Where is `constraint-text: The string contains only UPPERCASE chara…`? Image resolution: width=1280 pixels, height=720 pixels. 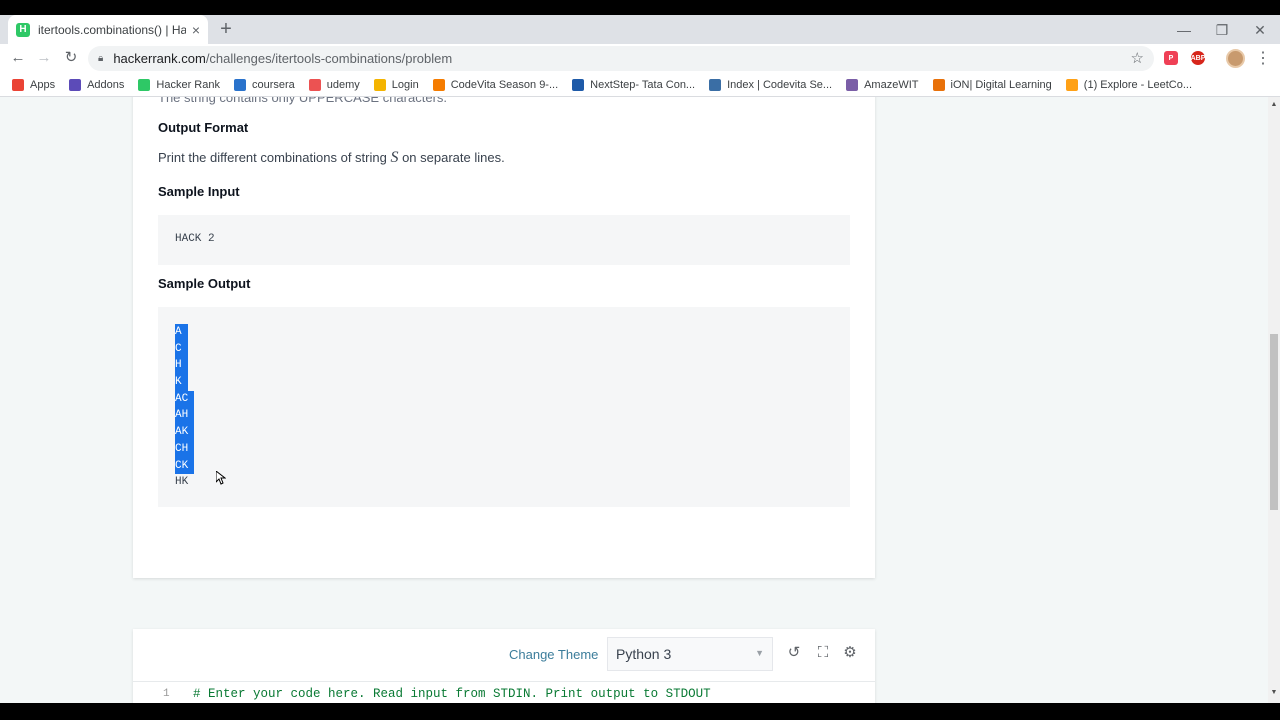 constraint-text: The string contains only UPPERCASE chara… is located at coordinates (303, 101).